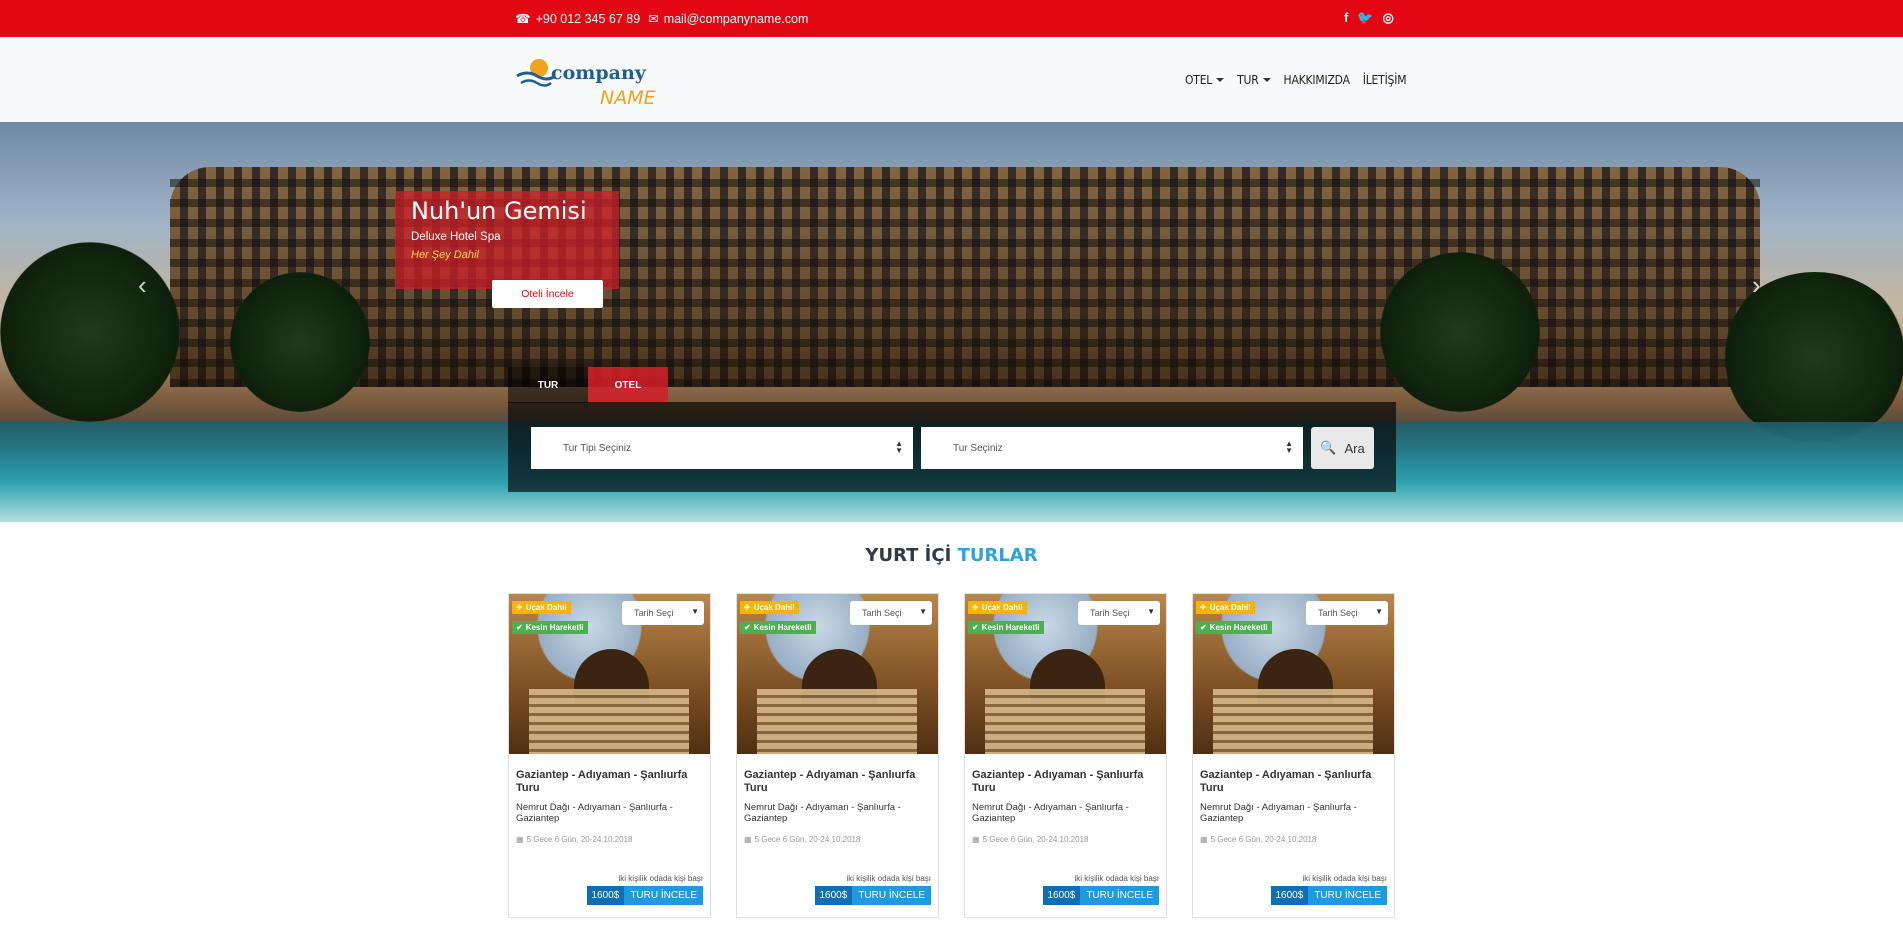 The height and width of the screenshot is (940, 1903). Describe the element at coordinates (653, 19) in the screenshot. I see `envelope-icon: ✉` at that location.